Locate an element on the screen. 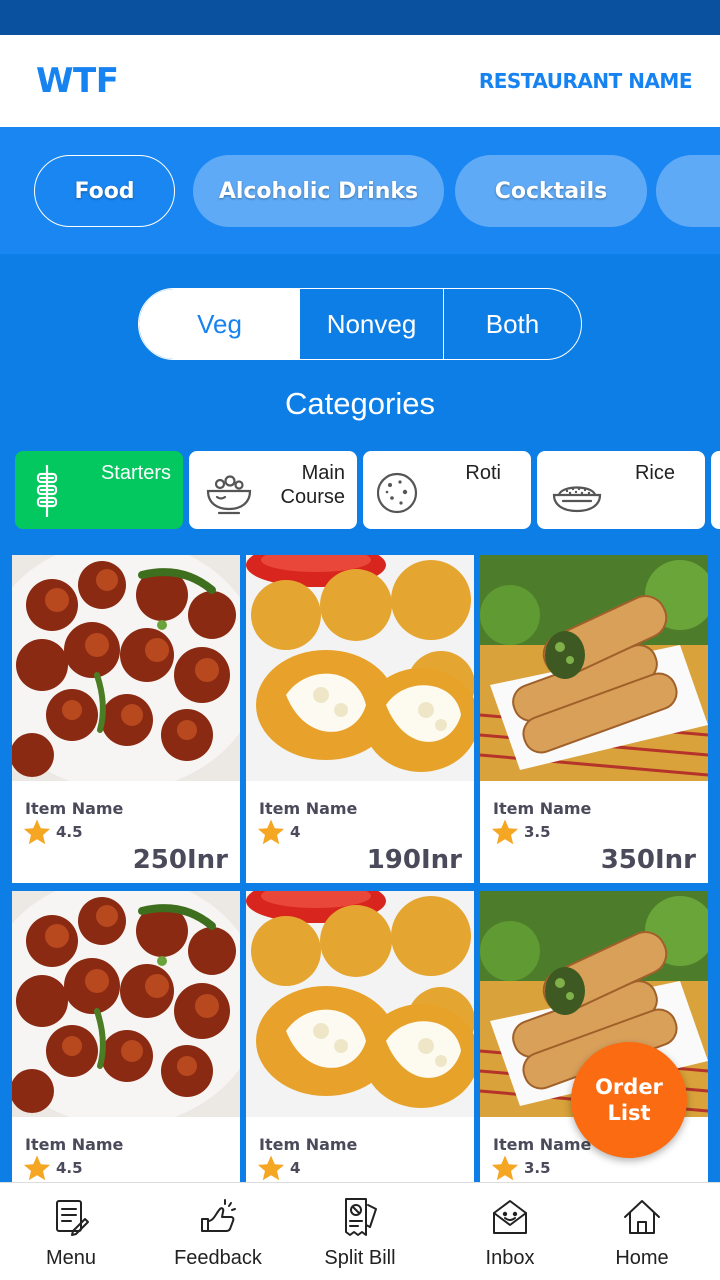 This screenshot has width=720, height=1280. item-card: Item Name 4 is located at coordinates (360, 1055).